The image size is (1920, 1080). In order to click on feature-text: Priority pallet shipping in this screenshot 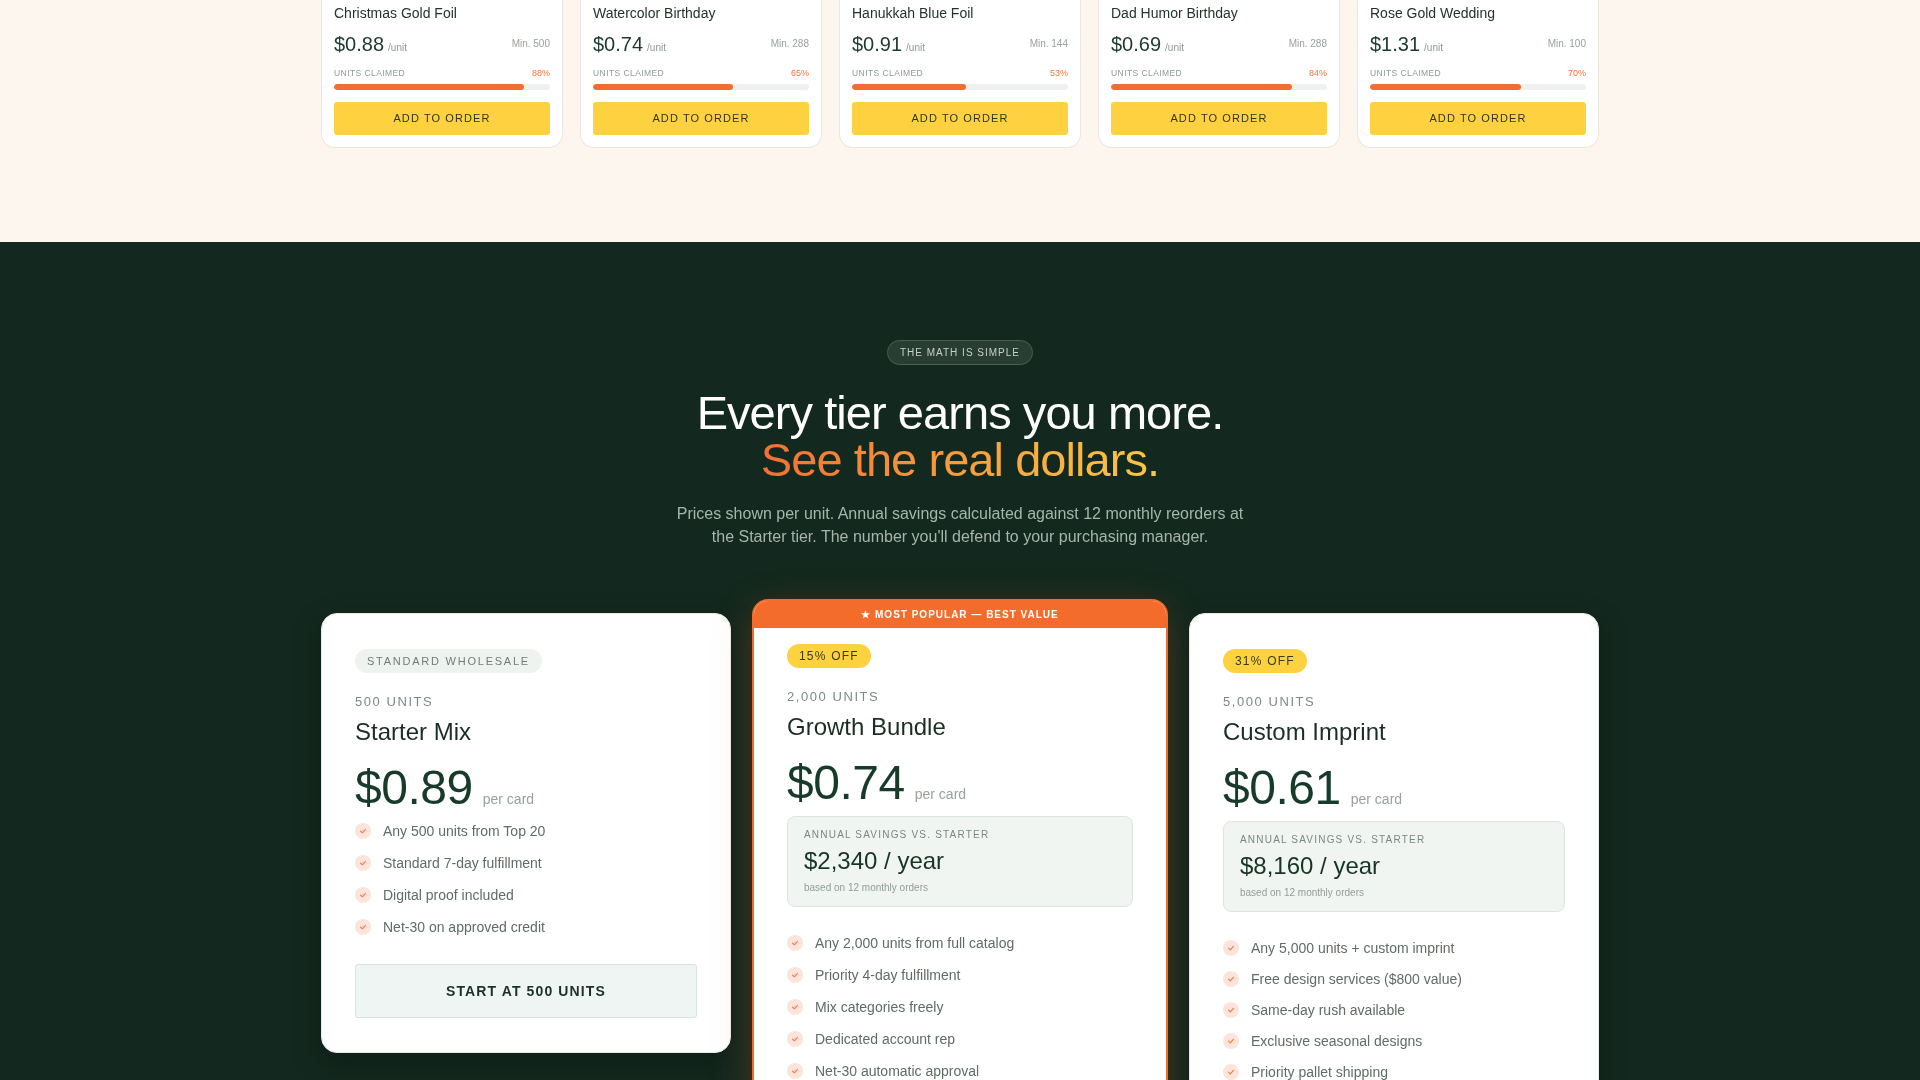, I will do `click(1319, 1071)`.